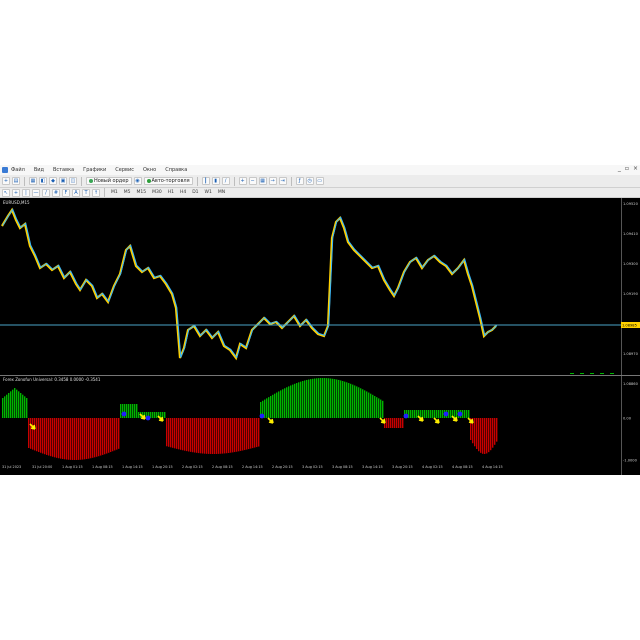 The image size is (640, 640). Describe the element at coordinates (221, 192) in the screenshot. I see `timeframe-mn: MN` at that location.